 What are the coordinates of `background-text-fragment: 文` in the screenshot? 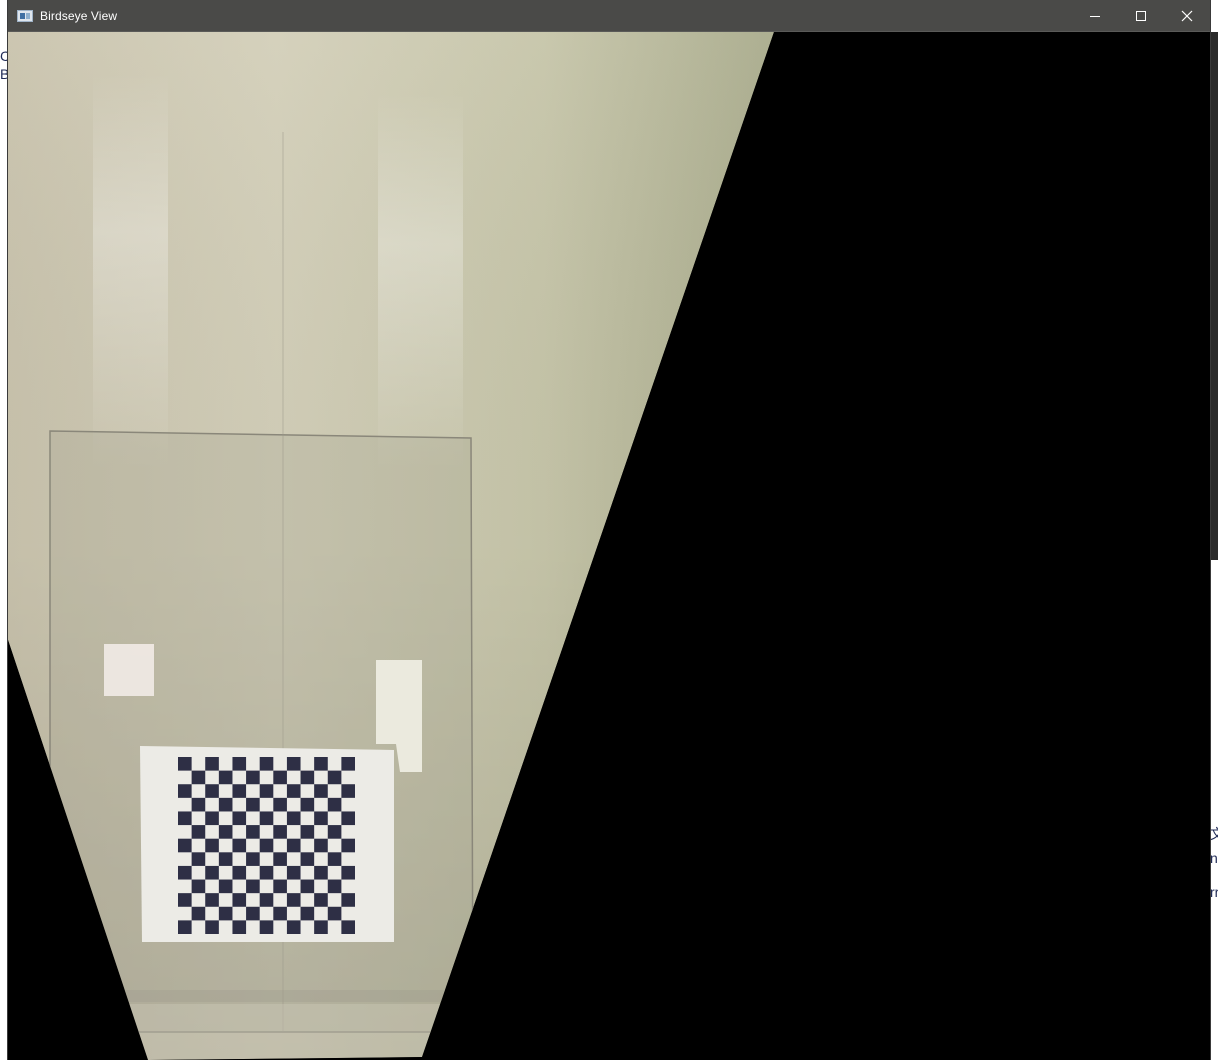 It's located at (1214, 834).